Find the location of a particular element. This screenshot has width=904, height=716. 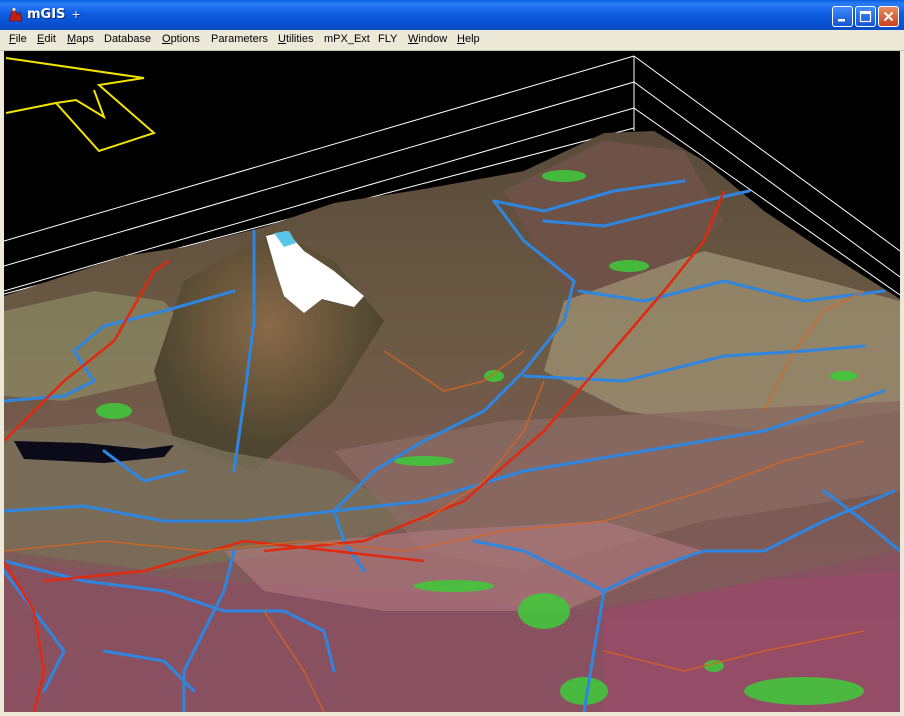

menu-maps: Maps is located at coordinates (80, 39).